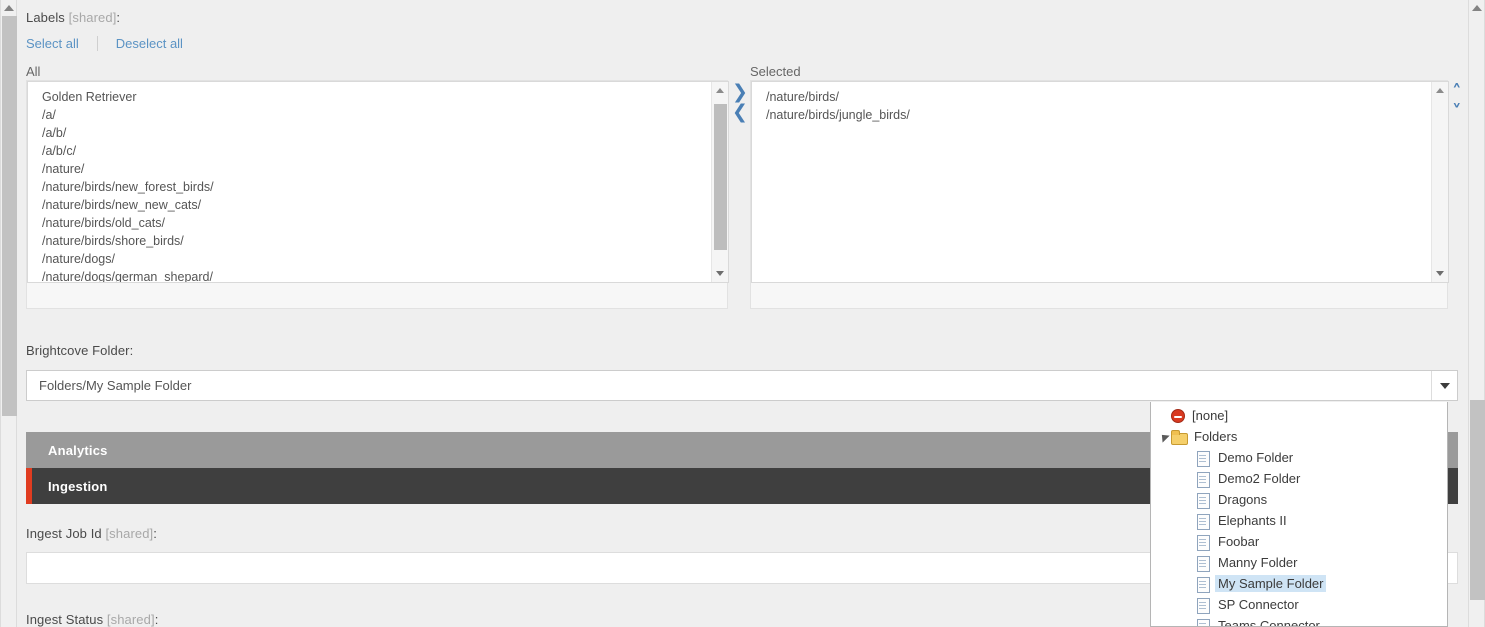 The height and width of the screenshot is (627, 1485). Describe the element at coordinates (1239, 541) in the screenshot. I see `tree-item-label: Foobar` at that location.